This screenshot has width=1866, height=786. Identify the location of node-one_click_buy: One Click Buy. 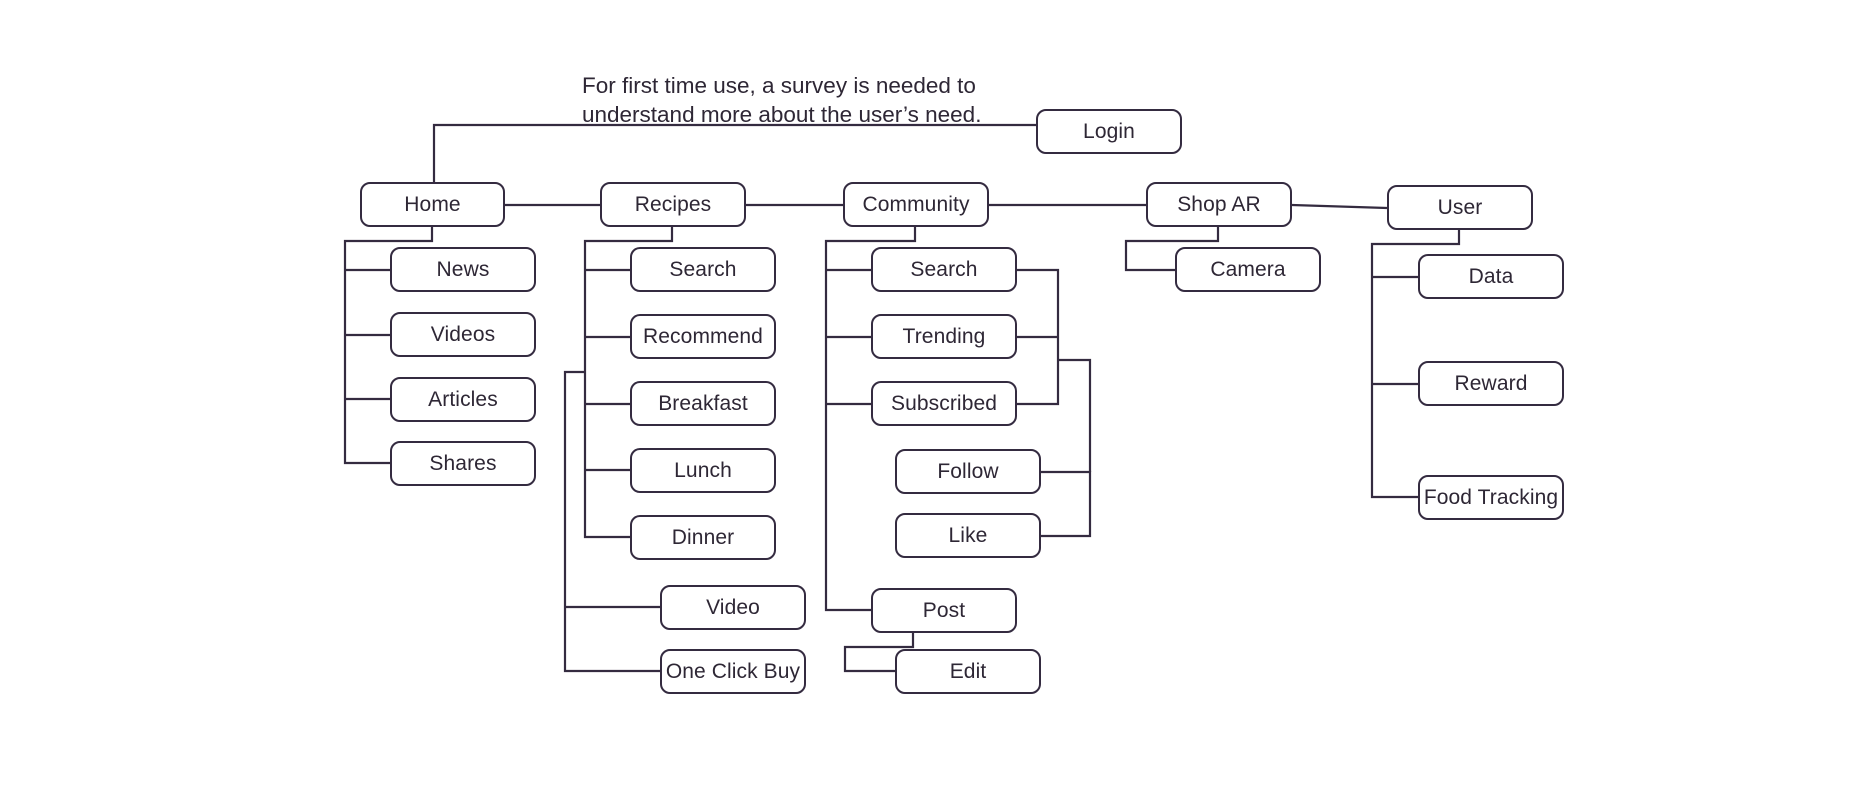
(733, 671).